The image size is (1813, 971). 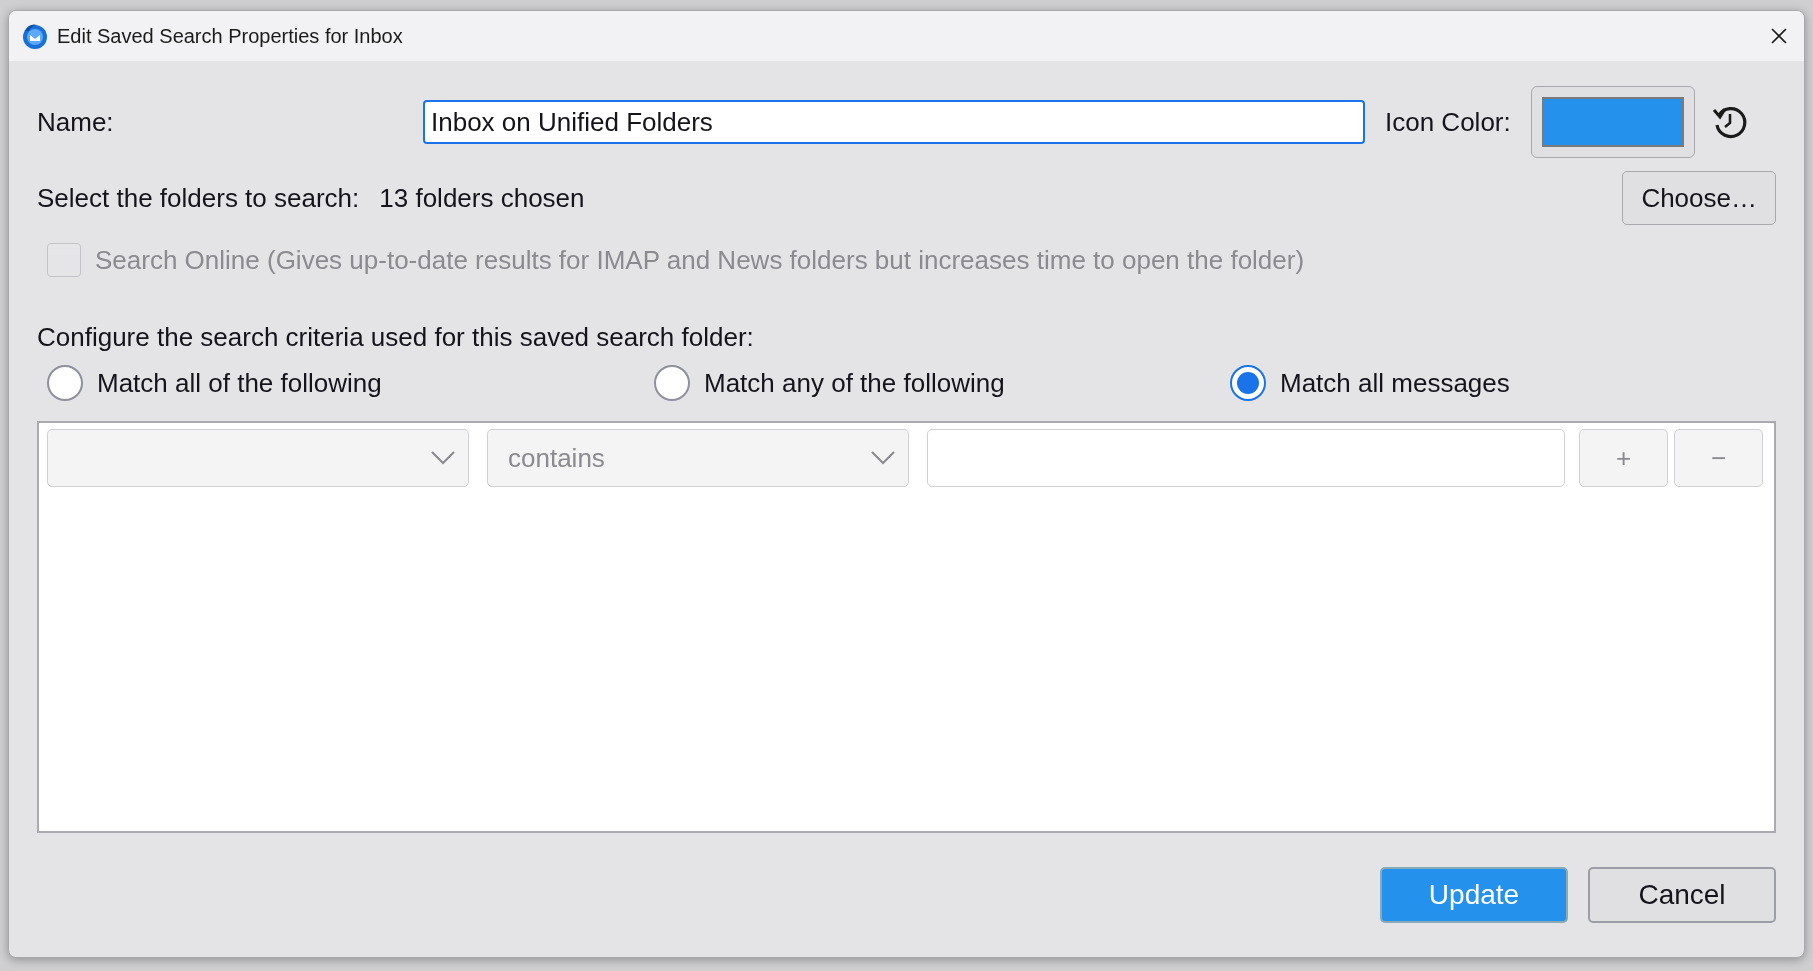 What do you see at coordinates (482, 198) in the screenshot?
I see `folder-count: 13 folders chosen` at bounding box center [482, 198].